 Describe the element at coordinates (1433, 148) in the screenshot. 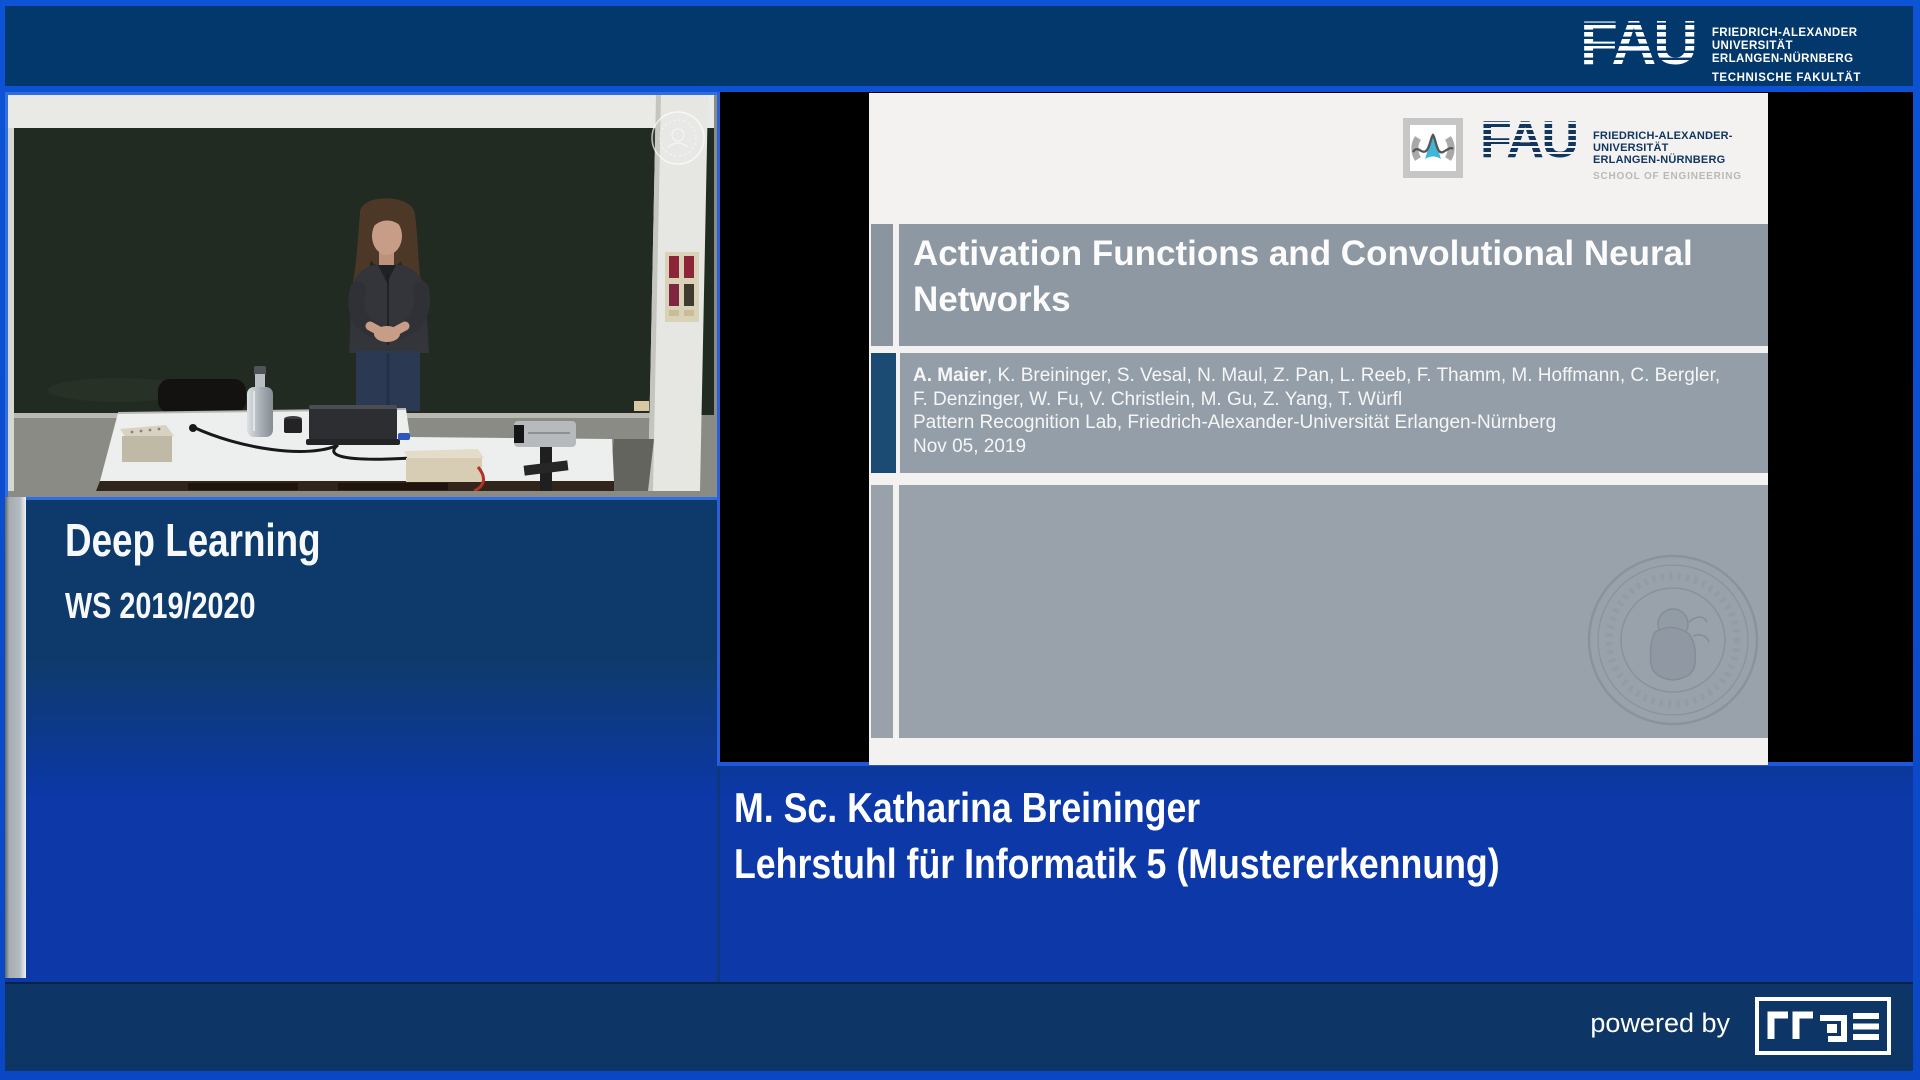

I see `pattern-recognition-lab-logo-icon` at that location.